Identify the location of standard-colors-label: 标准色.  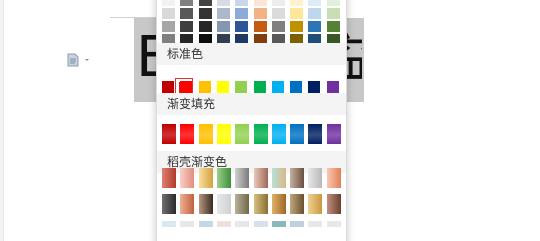
(251, 54).